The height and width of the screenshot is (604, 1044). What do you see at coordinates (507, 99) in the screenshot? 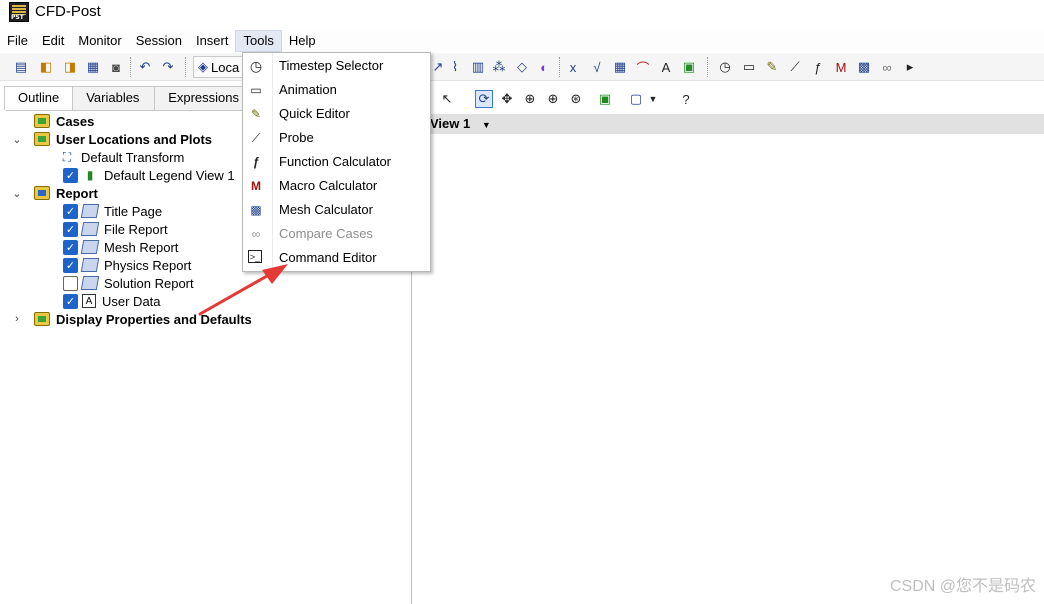
I see `pan-icon: ✥` at bounding box center [507, 99].